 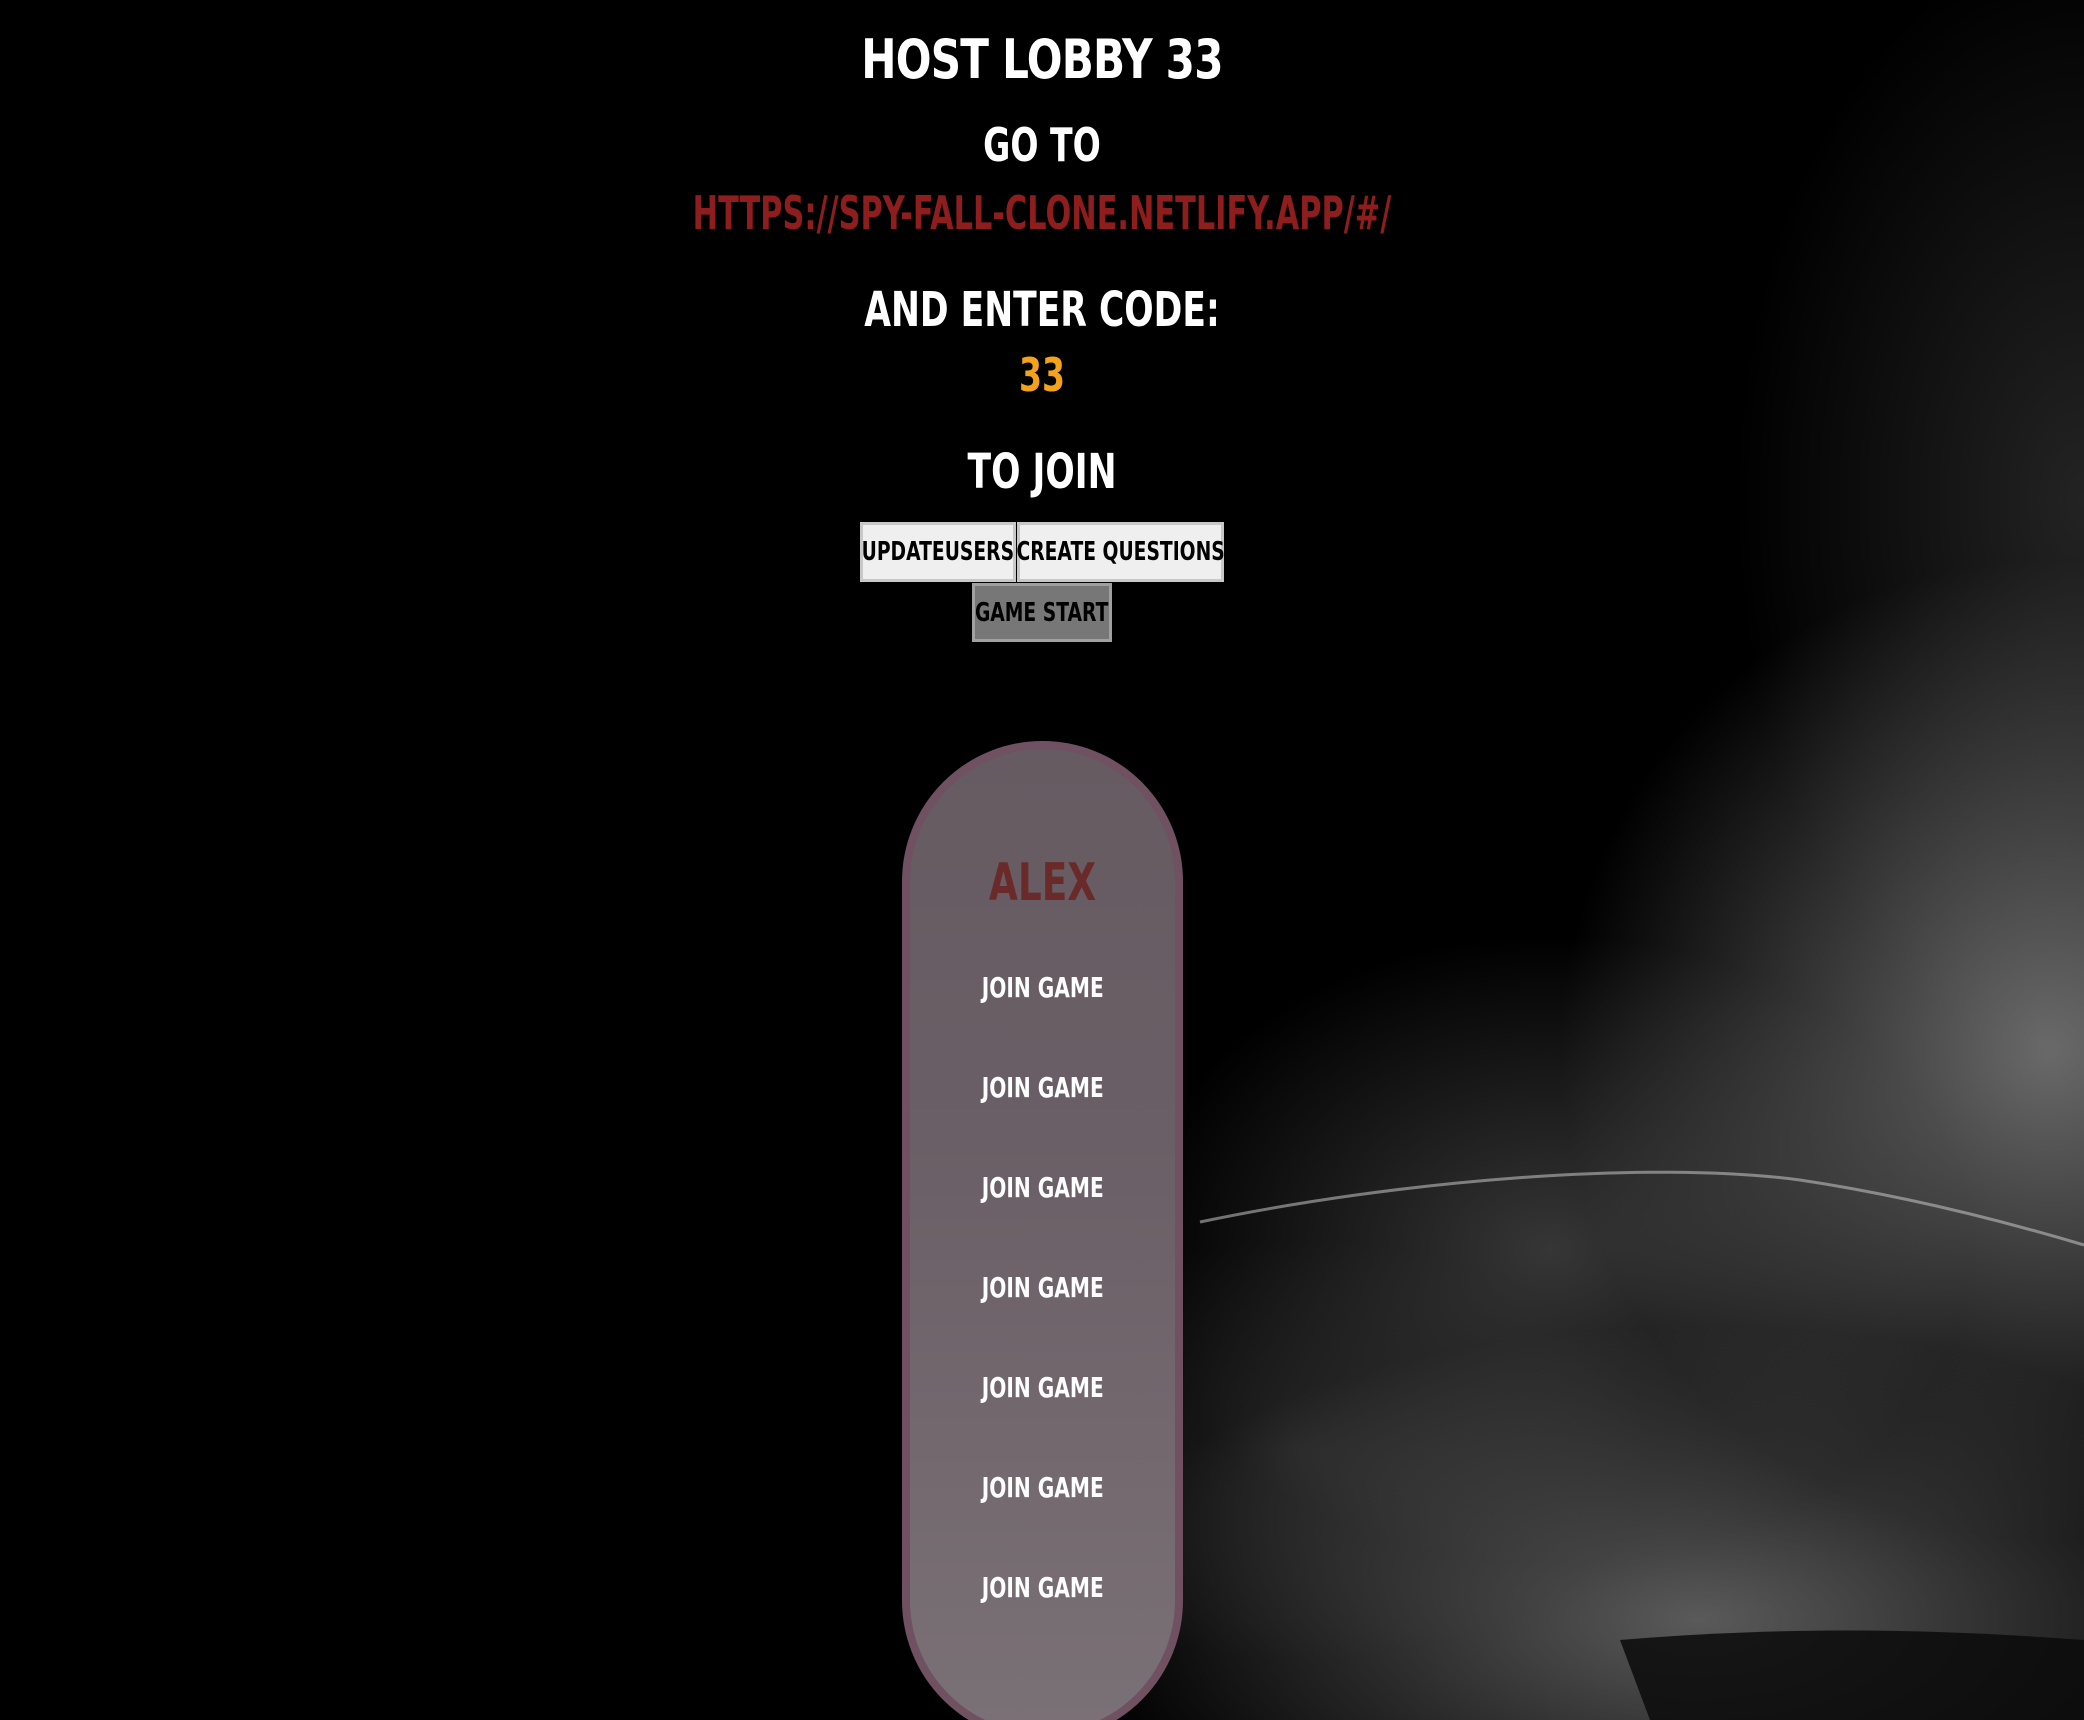 I want to click on lobby-code: 33, so click(x=1042, y=375).